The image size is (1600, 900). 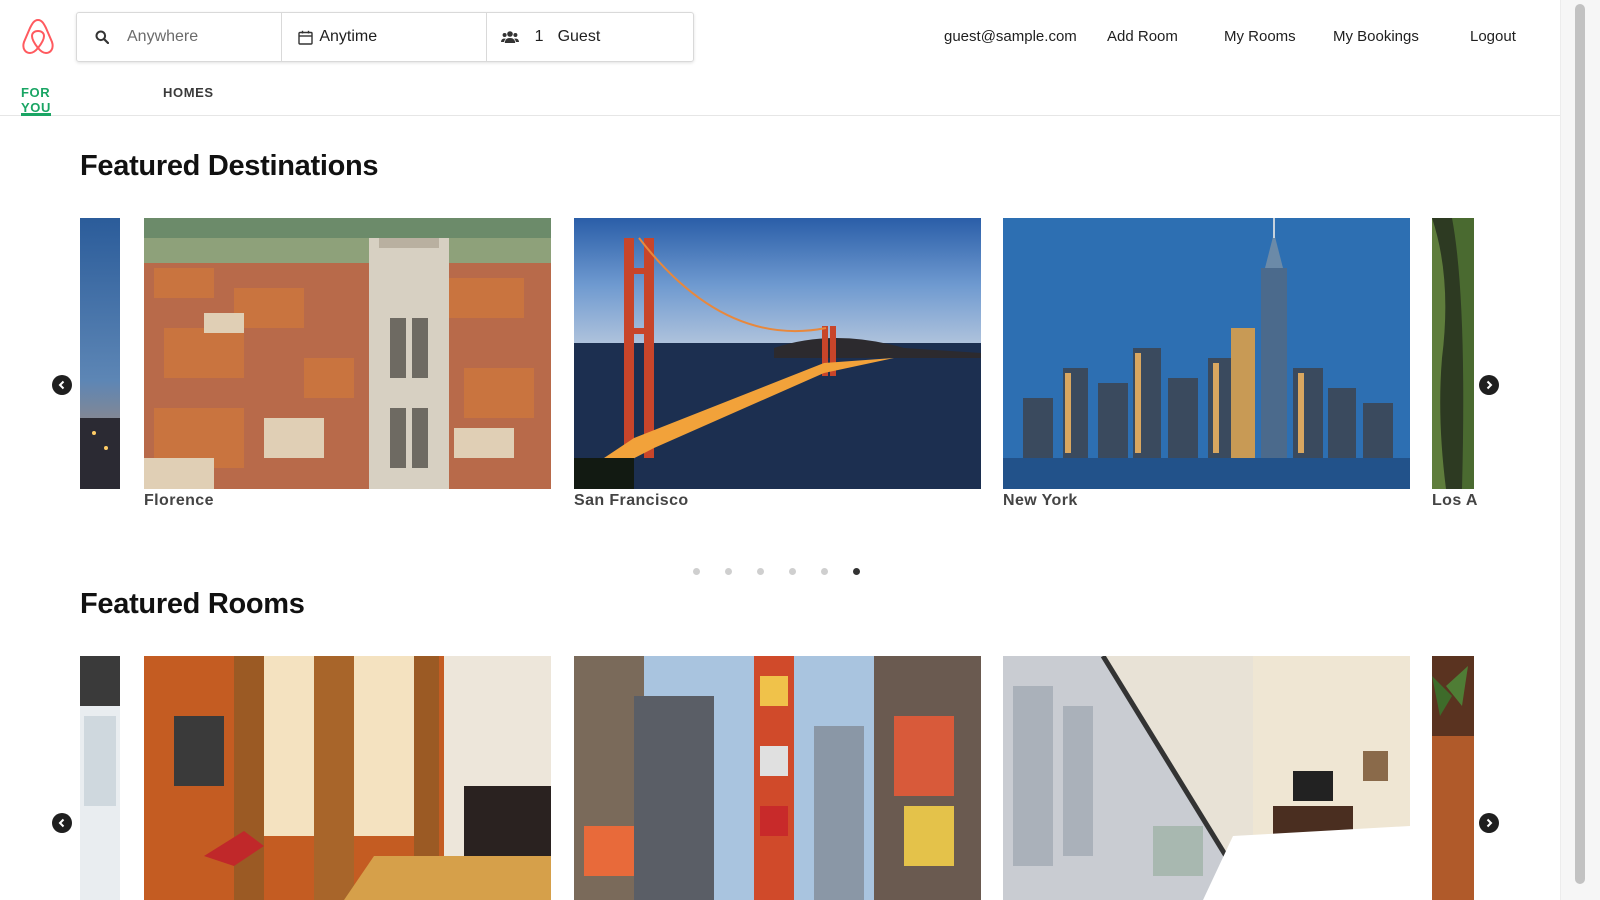 I want to click on destination-image, so click(x=100, y=353).